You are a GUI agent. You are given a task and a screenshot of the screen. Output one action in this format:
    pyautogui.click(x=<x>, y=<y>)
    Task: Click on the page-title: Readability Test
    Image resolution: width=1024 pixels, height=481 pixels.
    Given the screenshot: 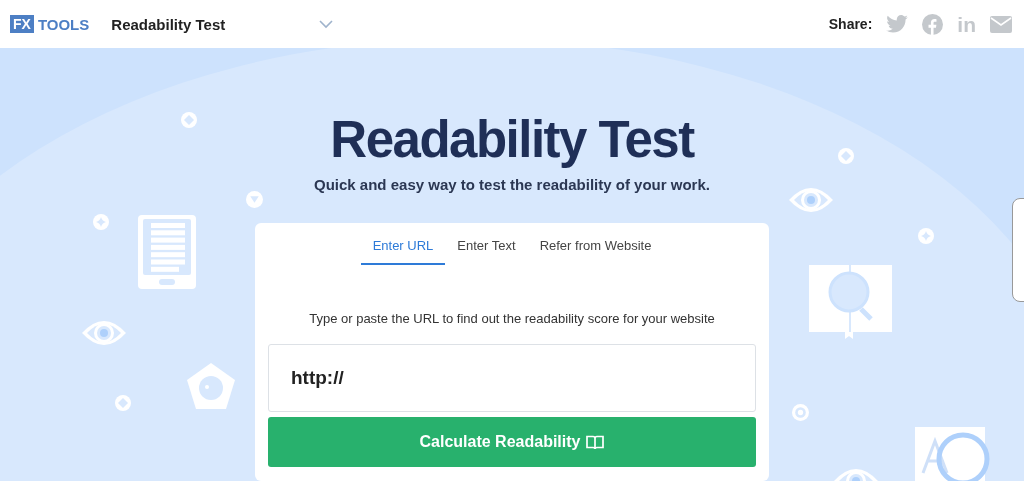 What is the action you would take?
    pyautogui.click(x=512, y=140)
    